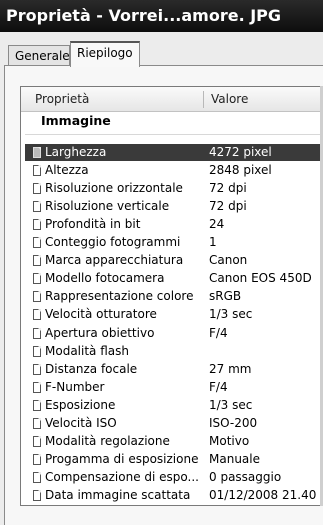 The image size is (323, 525). What do you see at coordinates (229, 99) in the screenshot?
I see `column-header-value: Valore` at bounding box center [229, 99].